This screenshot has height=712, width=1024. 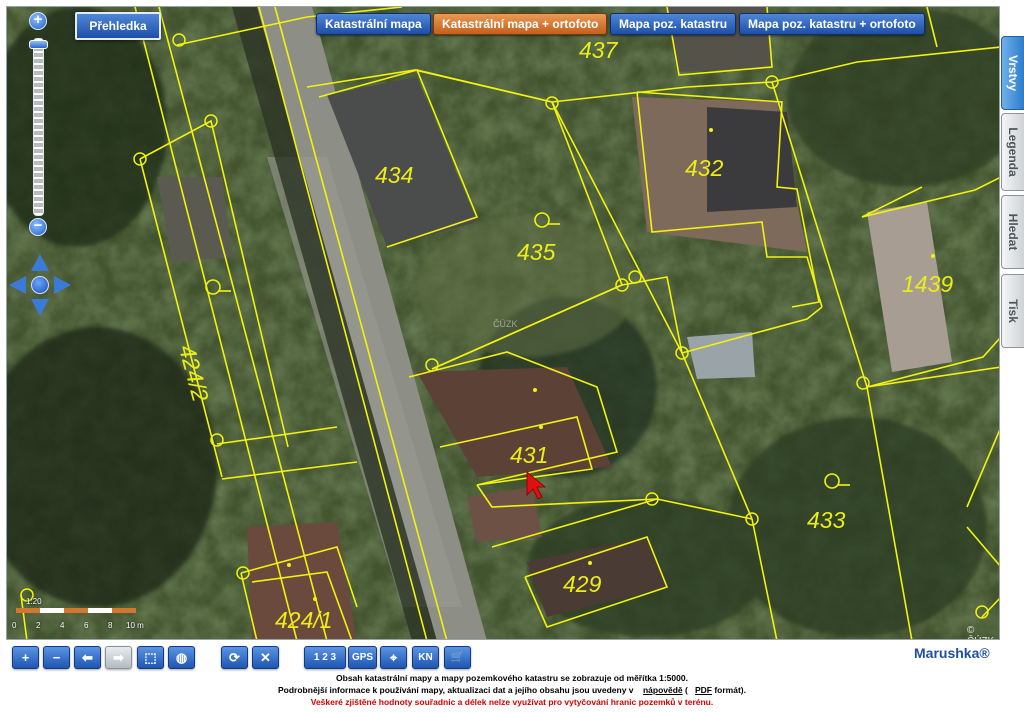 I want to click on zoom-out-icon: −, so click(x=56, y=657).